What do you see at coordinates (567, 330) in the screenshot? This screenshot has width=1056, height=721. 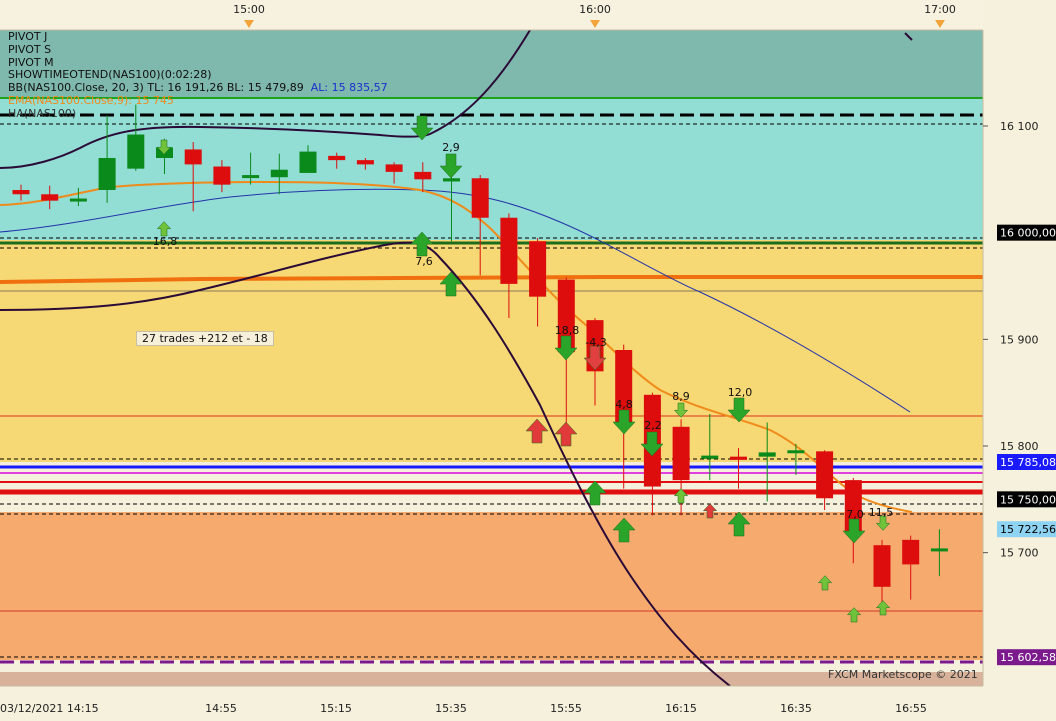 I see `signal-value-label: 18,8` at bounding box center [567, 330].